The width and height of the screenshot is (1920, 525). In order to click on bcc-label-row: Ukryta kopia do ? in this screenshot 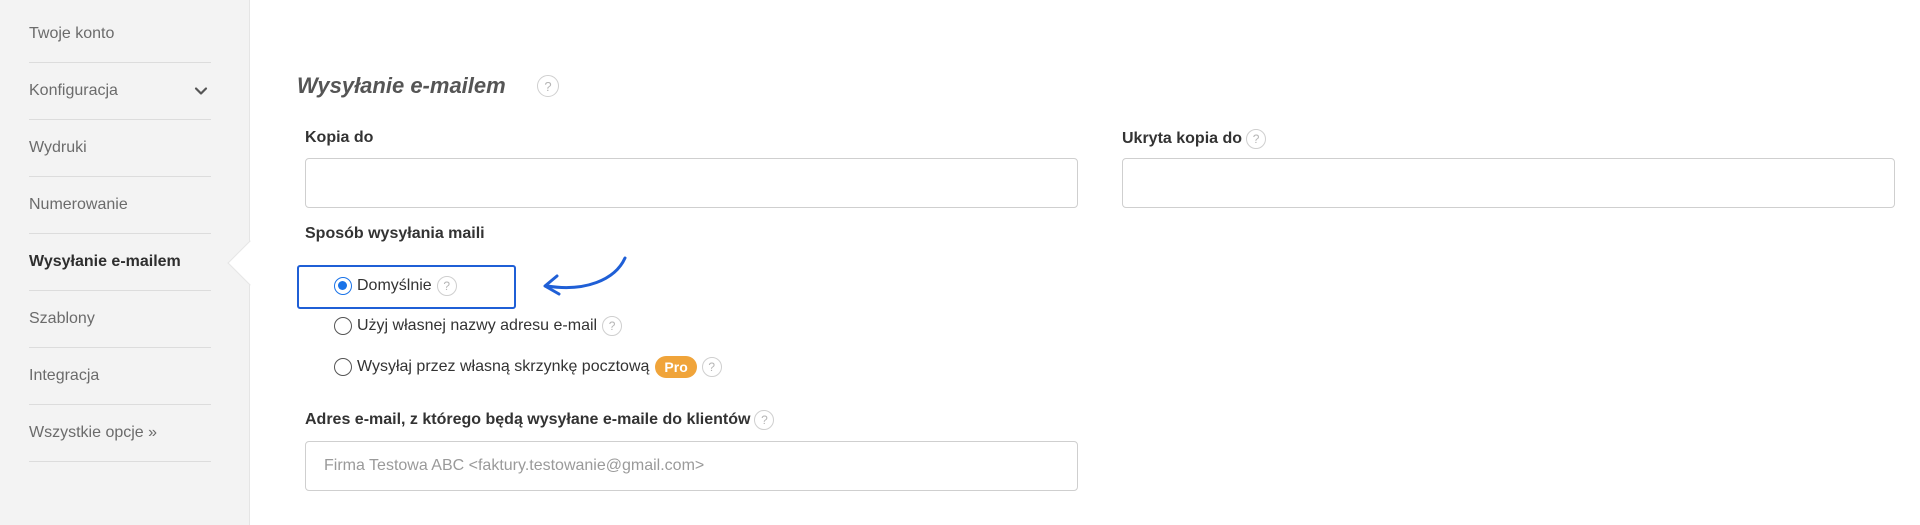, I will do `click(1194, 139)`.